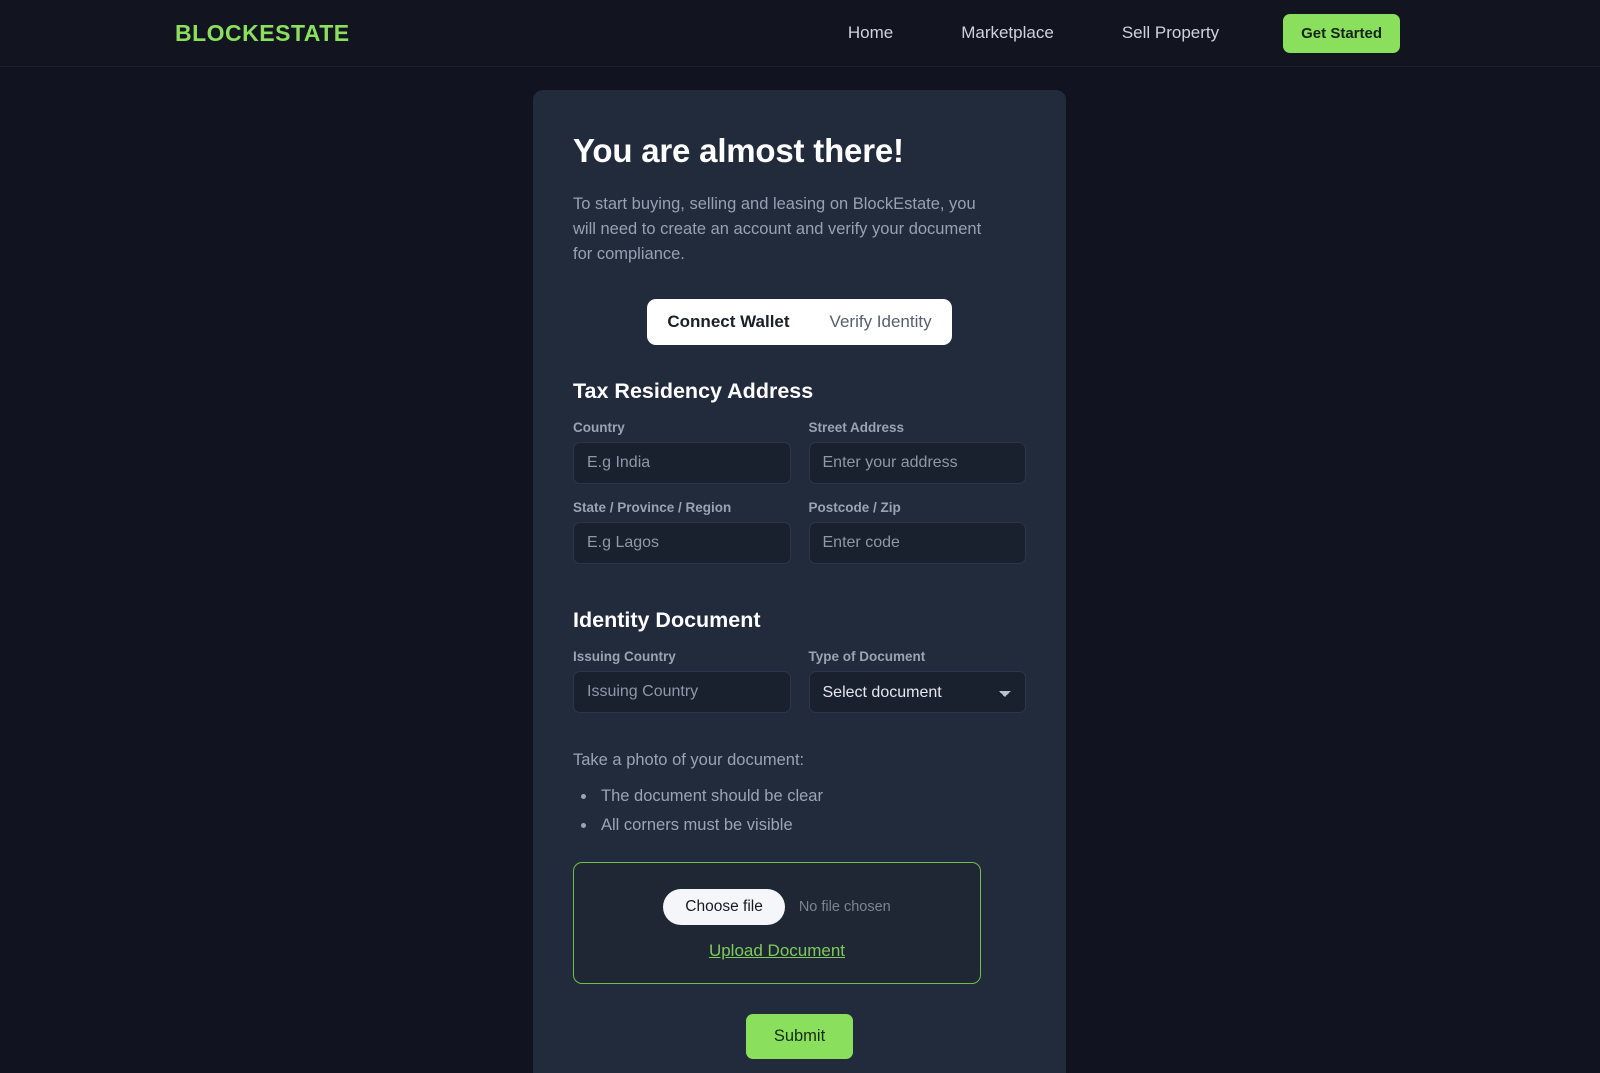 This screenshot has width=1600, height=1073. I want to click on file-input-row: Choose file No file chosen, so click(777, 906).